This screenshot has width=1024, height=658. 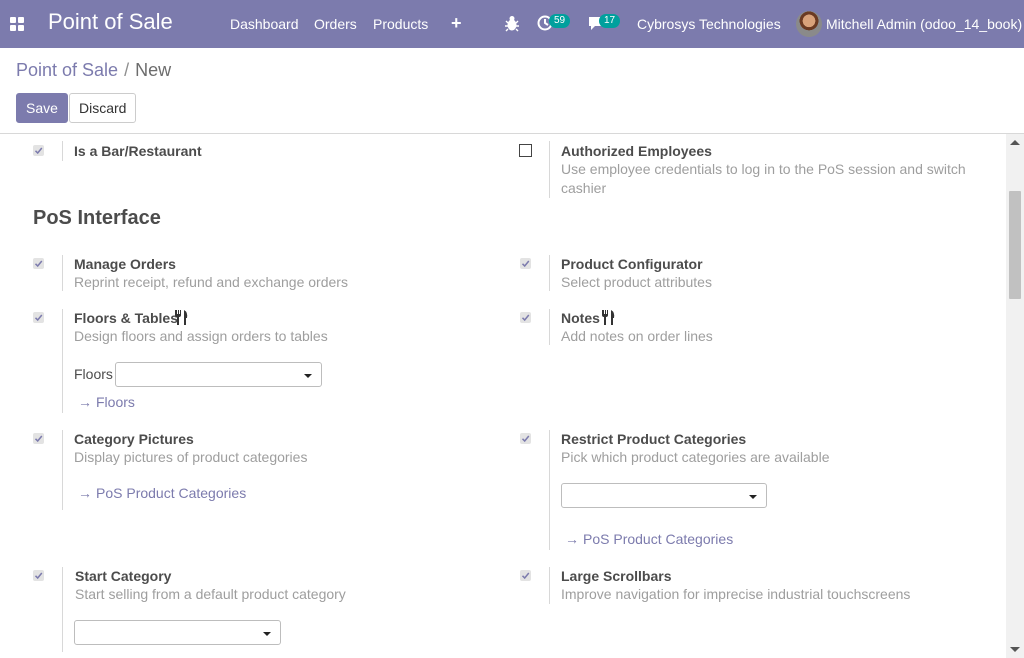 What do you see at coordinates (134, 439) in the screenshot?
I see `category-pictures-label: Category Pictures` at bounding box center [134, 439].